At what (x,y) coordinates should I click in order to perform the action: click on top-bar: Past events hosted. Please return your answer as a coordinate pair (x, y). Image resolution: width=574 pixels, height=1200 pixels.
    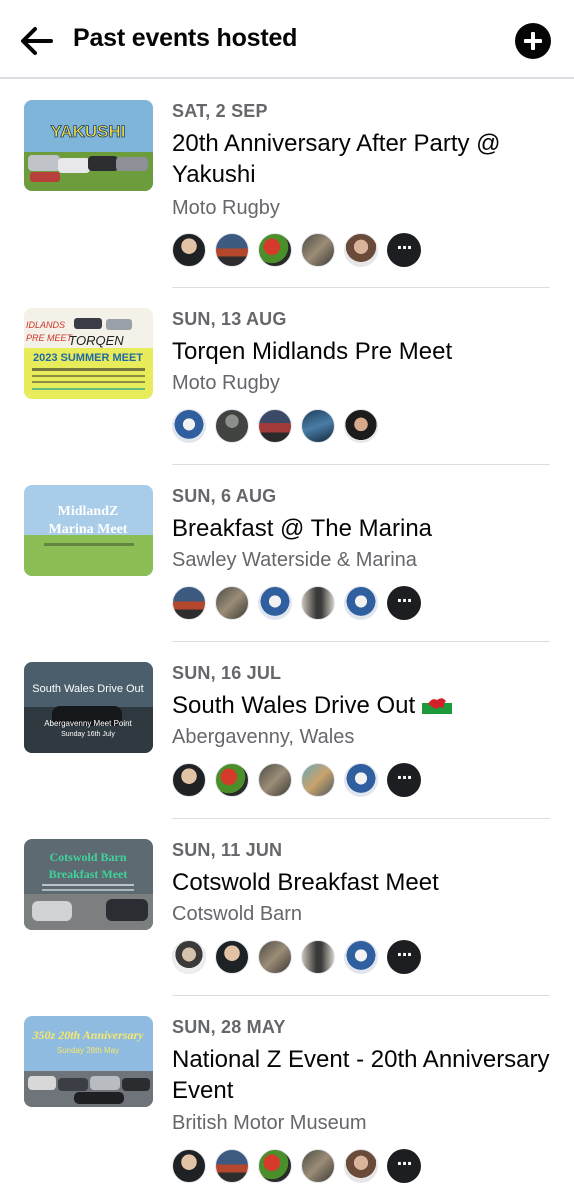
    Looking at the image, I should click on (287, 39).